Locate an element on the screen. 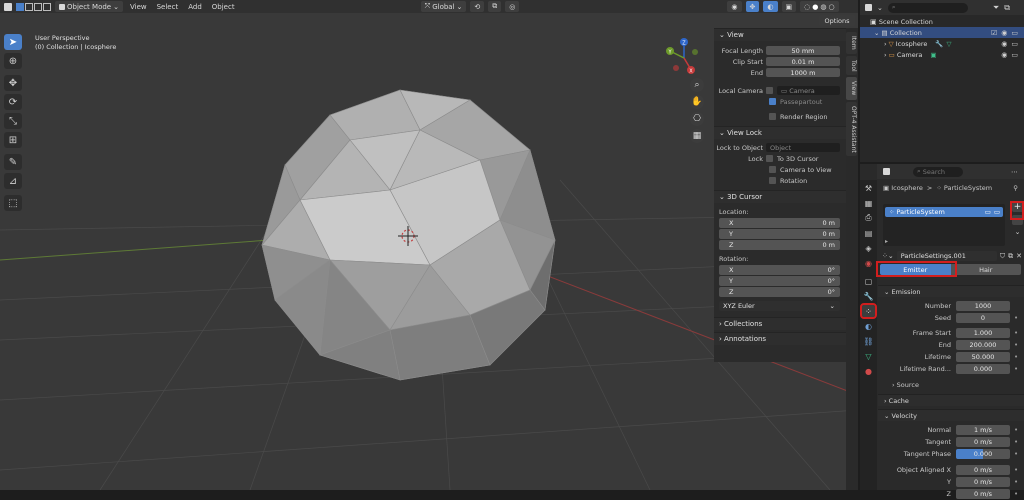 This screenshot has width=1024, height=500. render-region-checkbox is located at coordinates (772, 116).